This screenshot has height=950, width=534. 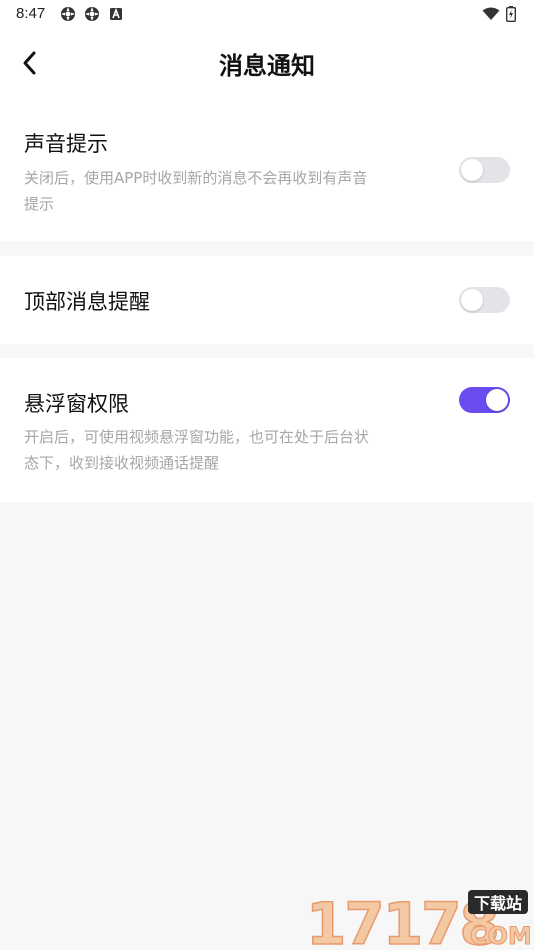 What do you see at coordinates (267, 300) in the screenshot?
I see `setting-top-message-alert: 顶部消息提醒` at bounding box center [267, 300].